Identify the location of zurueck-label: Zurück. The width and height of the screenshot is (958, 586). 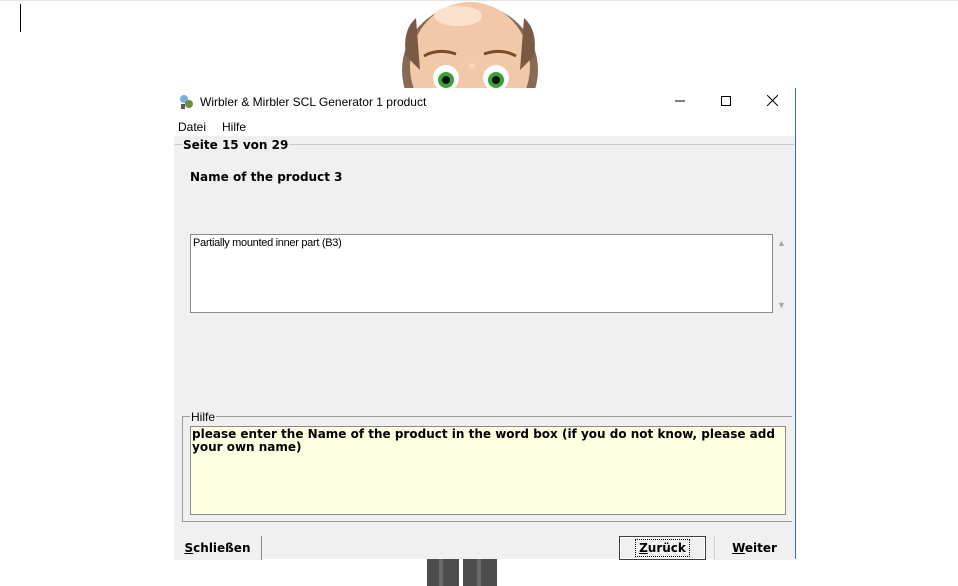
(662, 548).